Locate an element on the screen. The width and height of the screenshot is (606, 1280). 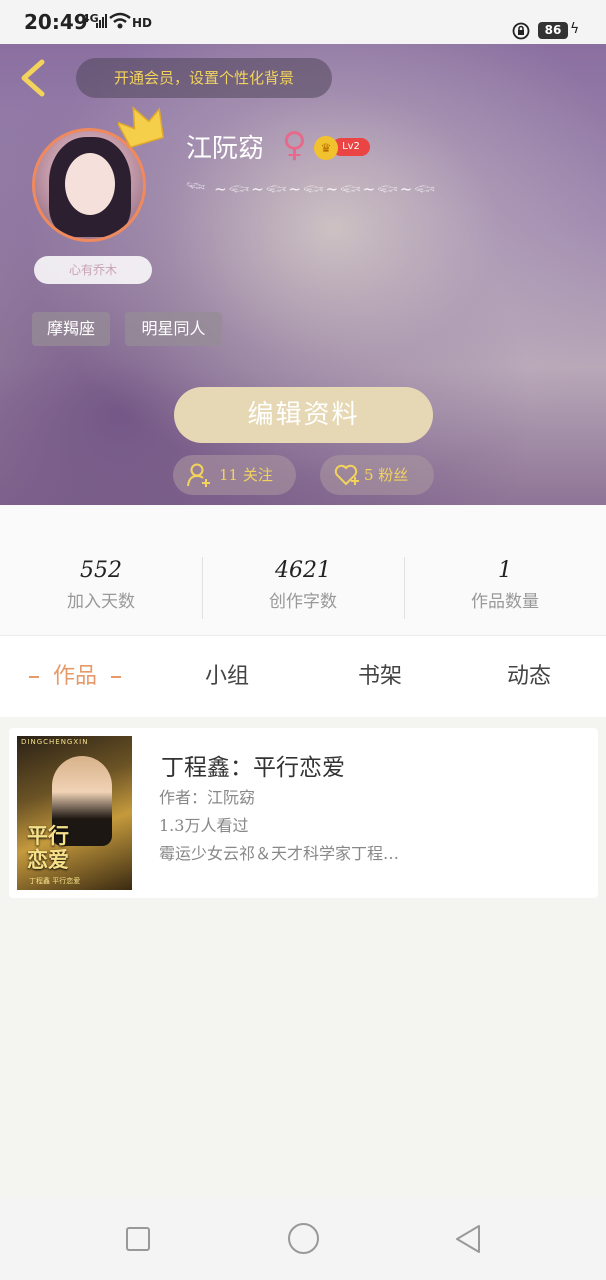
stat-value: 4621 is located at coordinates (303, 570).